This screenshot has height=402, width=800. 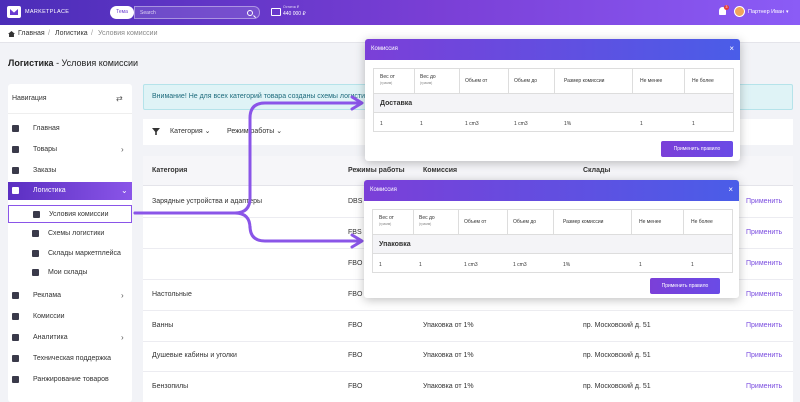 I want to click on sidebar-subitem-logistics-schemes: Схемы логистики, so click(x=70, y=234).